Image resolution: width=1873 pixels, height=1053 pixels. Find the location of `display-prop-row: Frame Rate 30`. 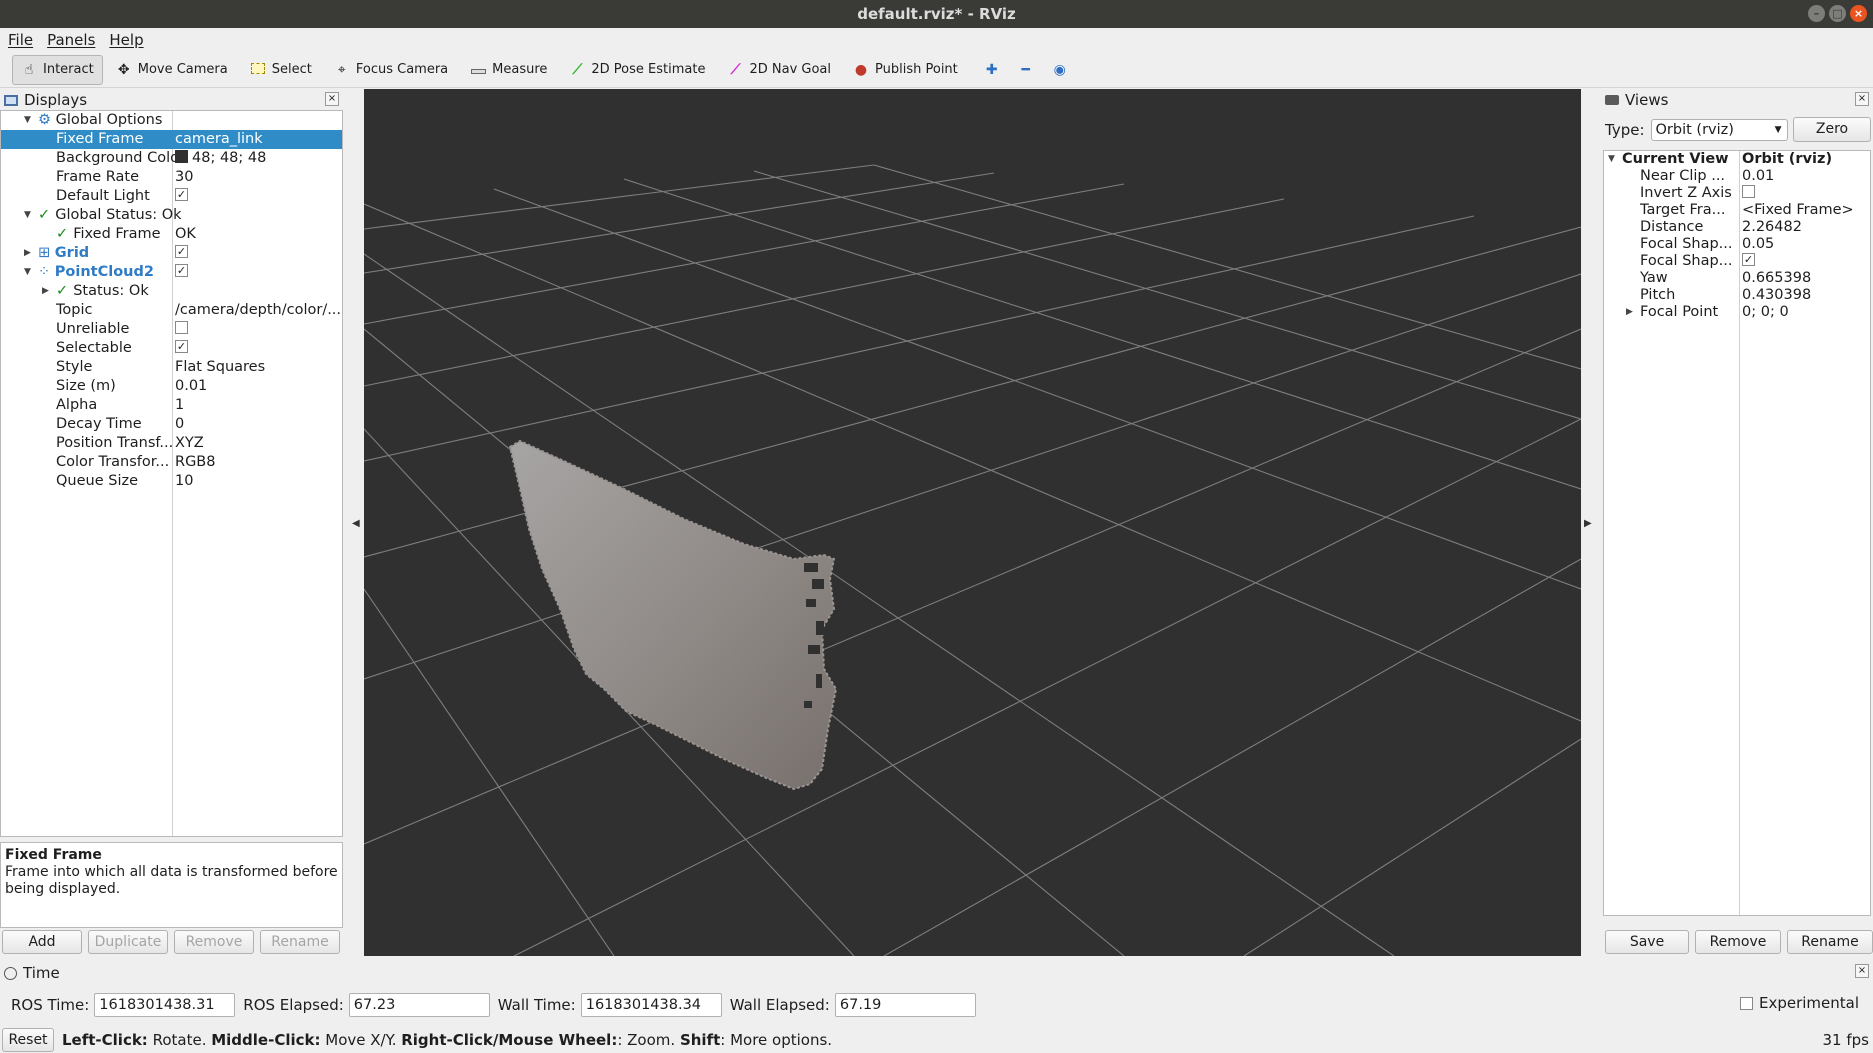

display-prop-row: Frame Rate 30 is located at coordinates (171, 177).